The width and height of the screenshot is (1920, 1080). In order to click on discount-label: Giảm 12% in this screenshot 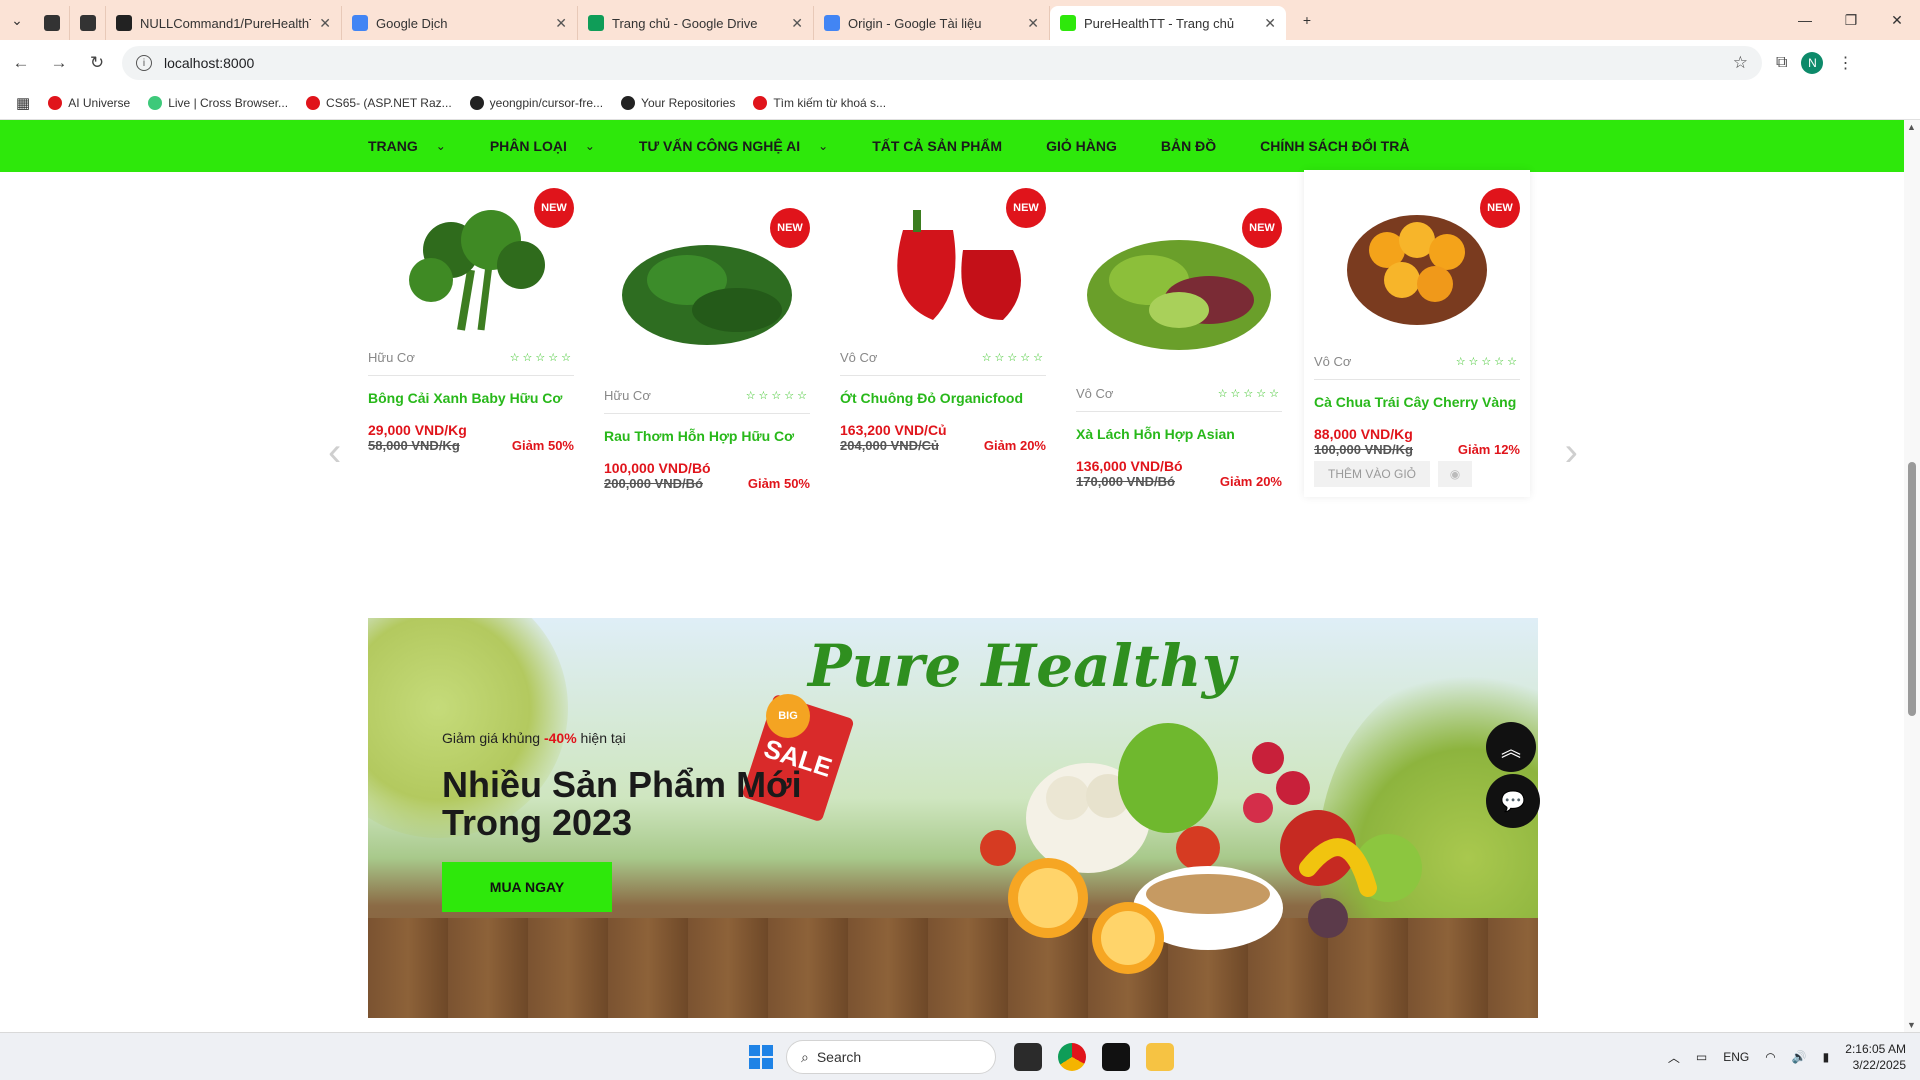, I will do `click(1488, 449)`.